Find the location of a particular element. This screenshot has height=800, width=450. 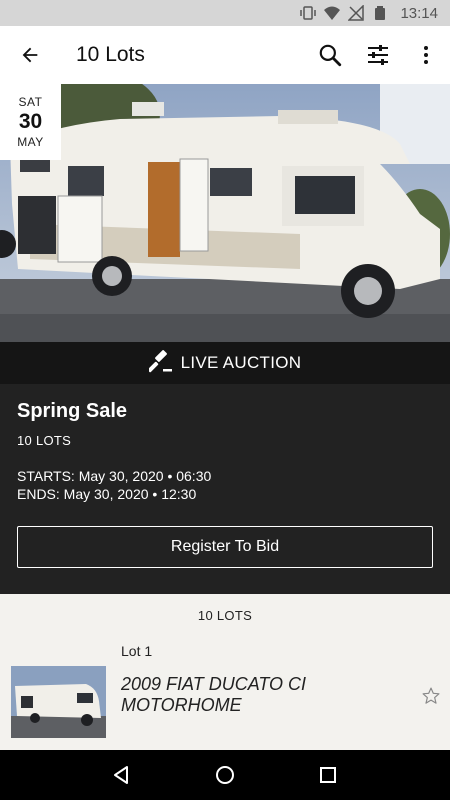

date-badge: SAT 30 MAY is located at coordinates (30, 122).